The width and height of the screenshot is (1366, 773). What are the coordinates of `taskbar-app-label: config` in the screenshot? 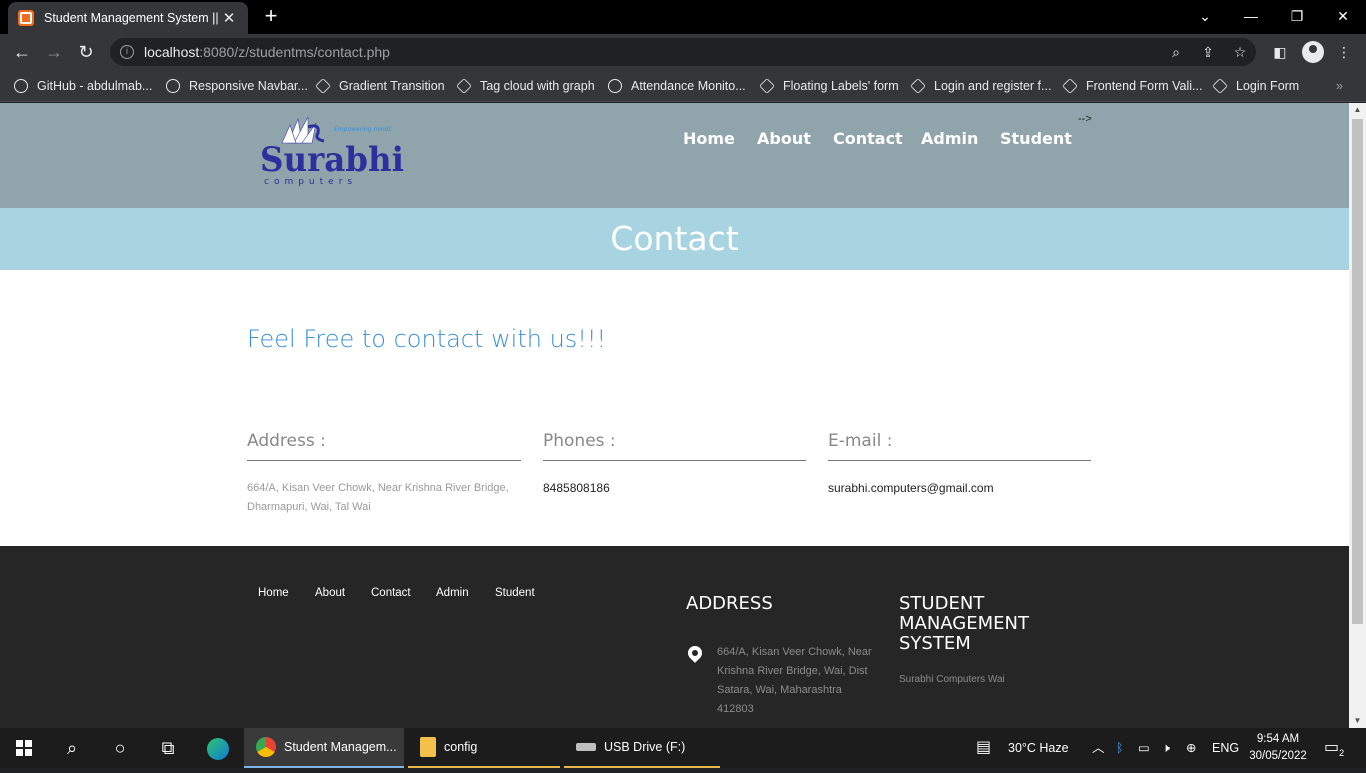 It's located at (461, 747).